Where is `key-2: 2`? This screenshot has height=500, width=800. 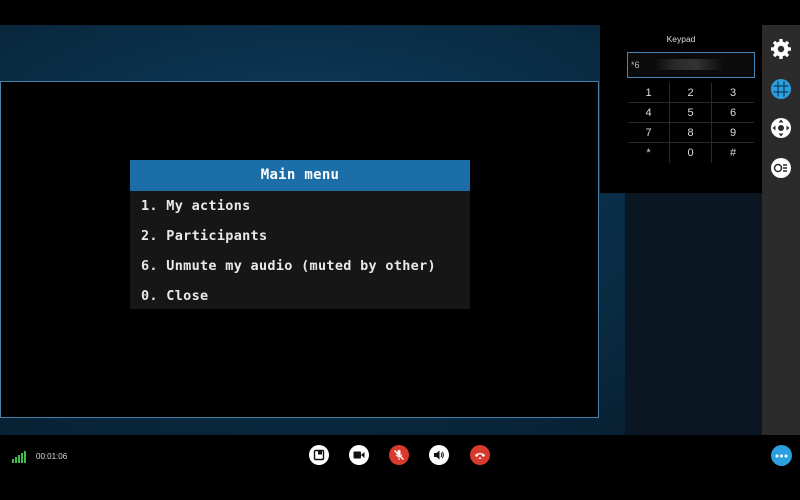
key-2: 2 is located at coordinates (691, 93).